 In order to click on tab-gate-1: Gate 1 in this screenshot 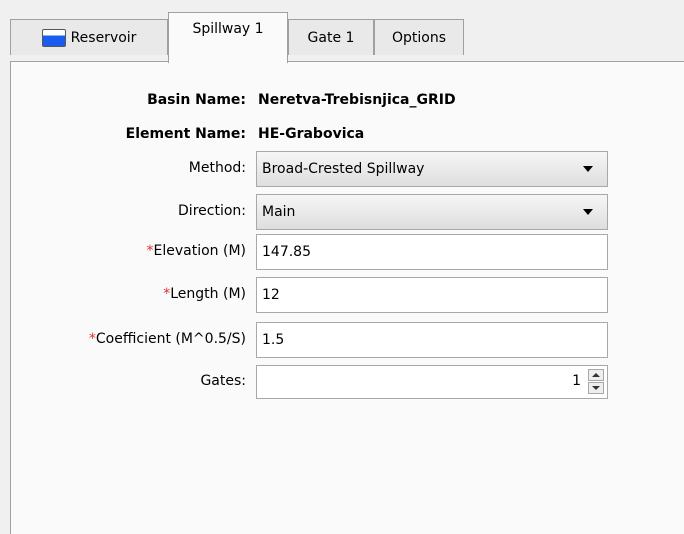, I will do `click(331, 37)`.